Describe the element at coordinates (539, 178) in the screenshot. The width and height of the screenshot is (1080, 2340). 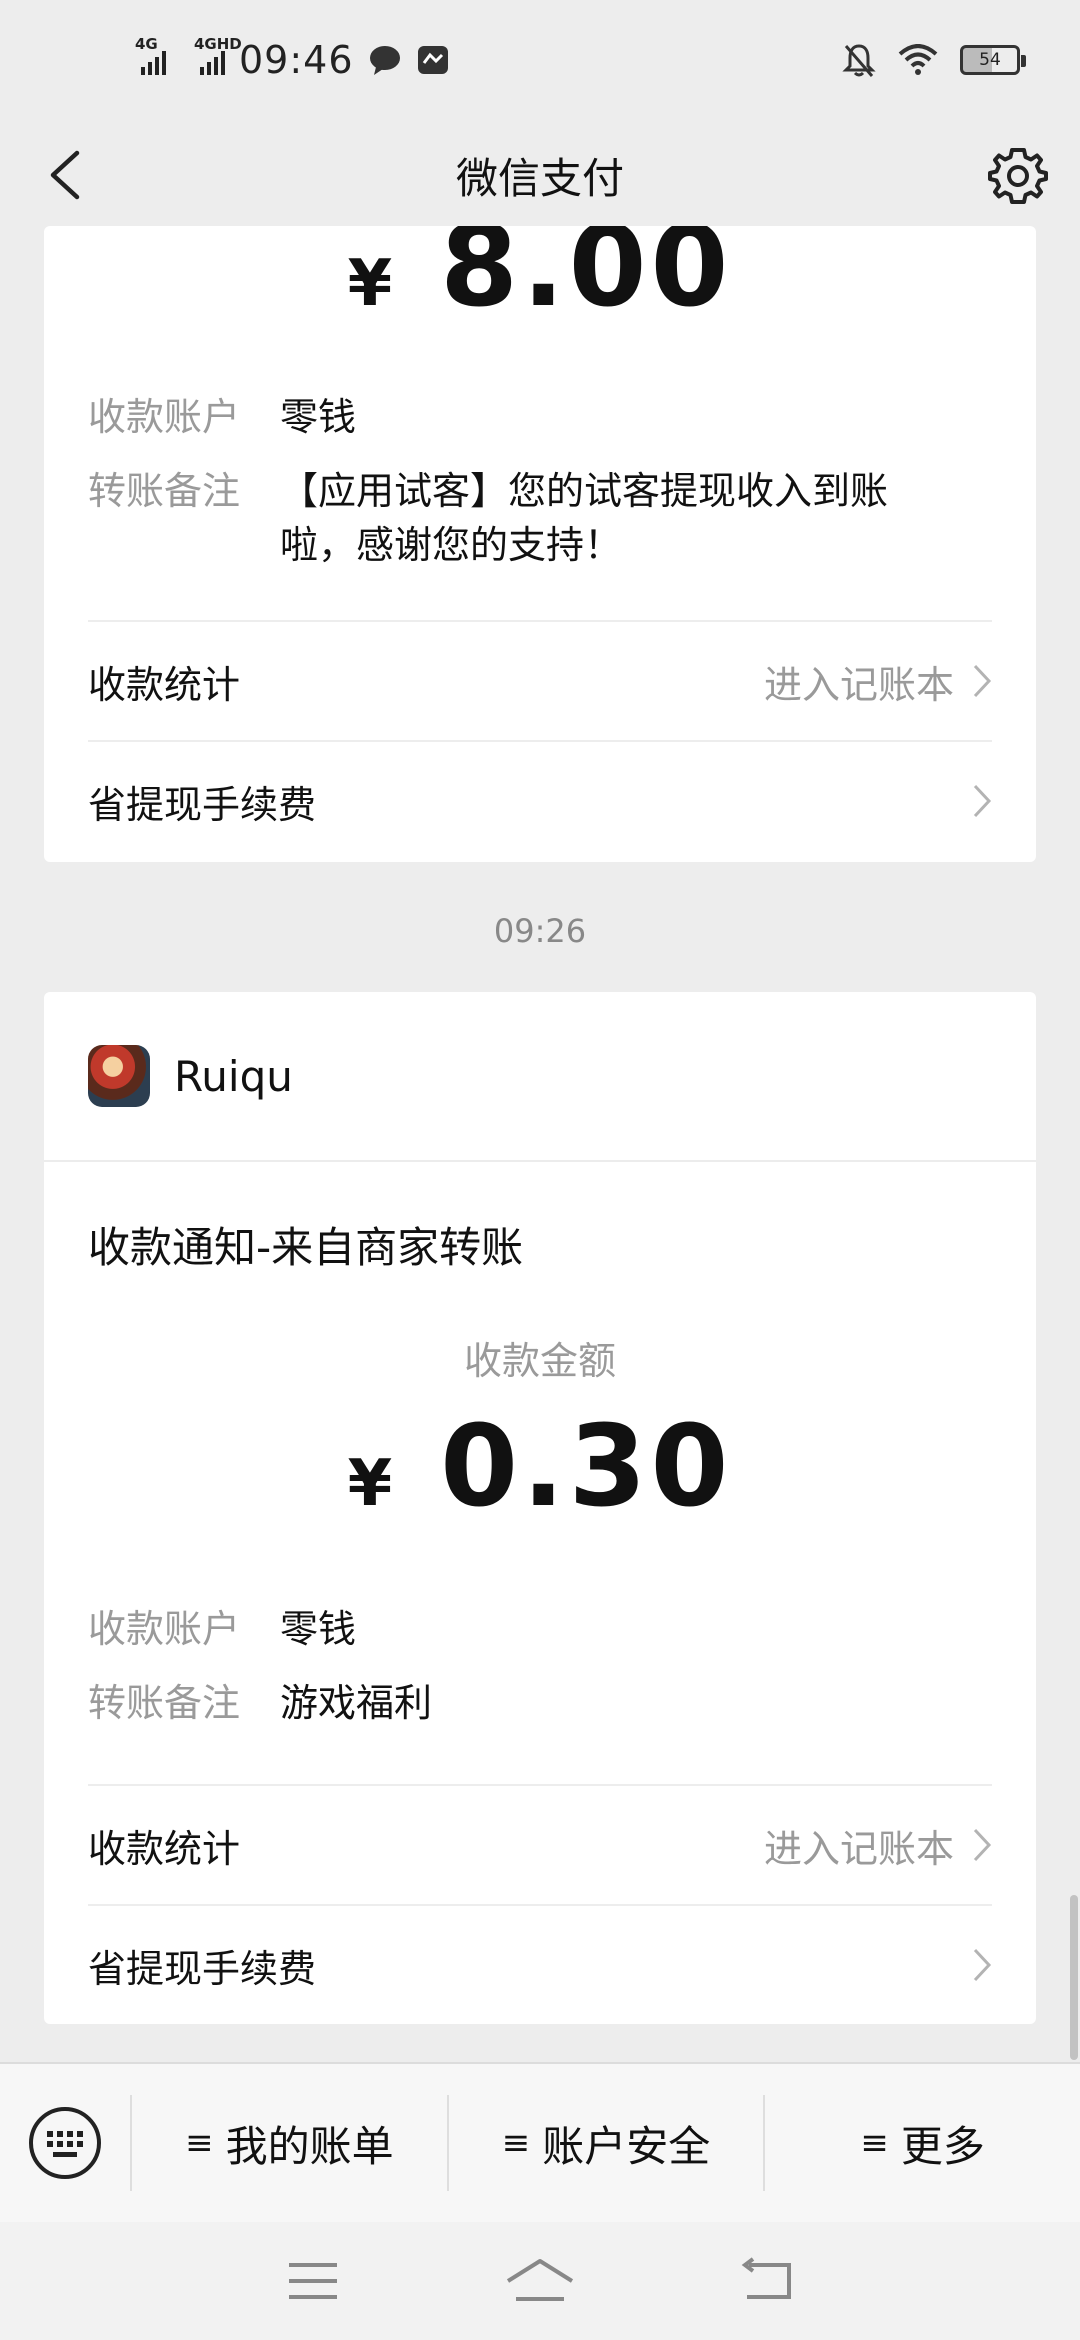
I see `page-title: 微信支付` at that location.